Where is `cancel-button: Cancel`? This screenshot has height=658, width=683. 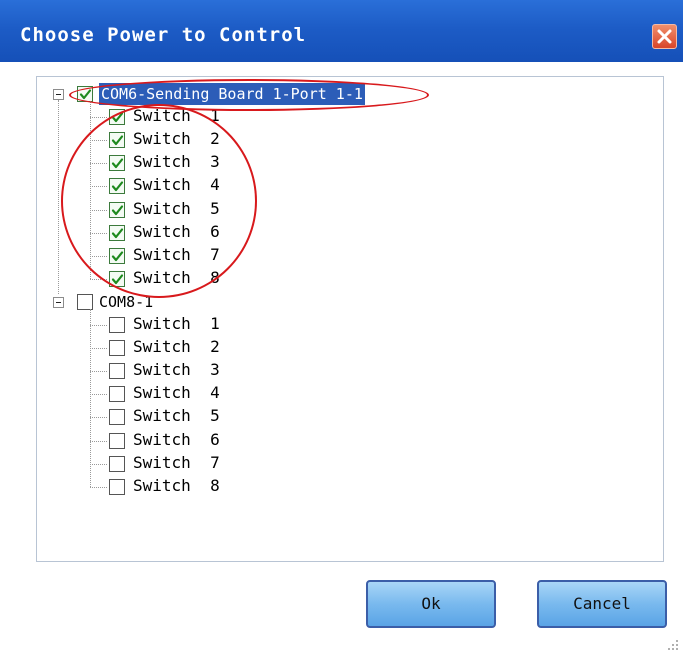 cancel-button: Cancel is located at coordinates (602, 604).